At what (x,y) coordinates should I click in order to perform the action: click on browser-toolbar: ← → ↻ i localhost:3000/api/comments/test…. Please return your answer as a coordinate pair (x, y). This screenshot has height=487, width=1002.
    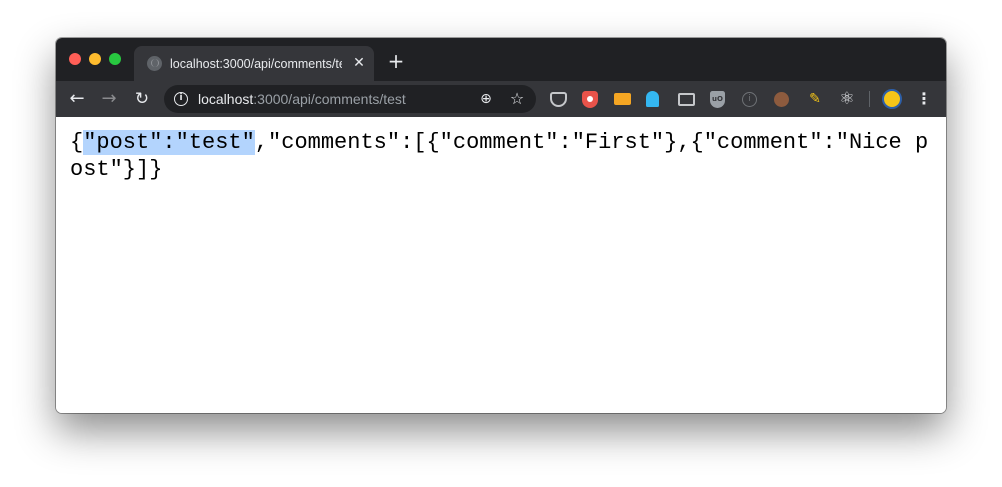
    Looking at the image, I should click on (501, 99).